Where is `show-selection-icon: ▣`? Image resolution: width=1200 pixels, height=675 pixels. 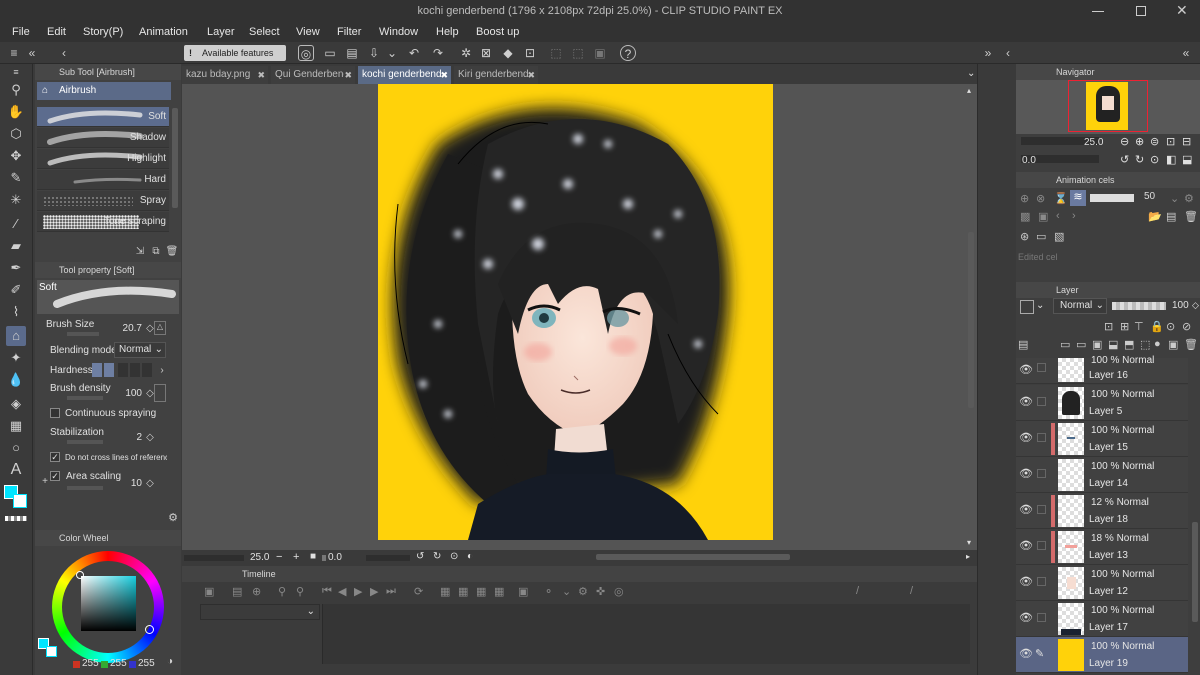 show-selection-icon: ▣ is located at coordinates (600, 53).